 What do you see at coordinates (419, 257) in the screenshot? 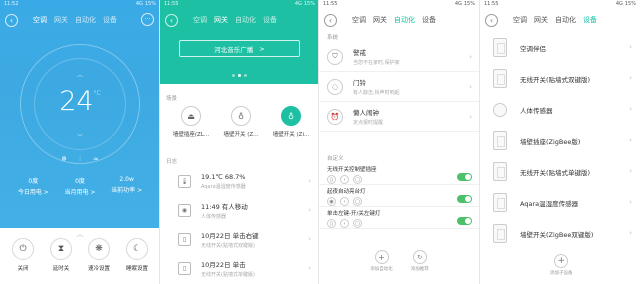
I see `refresh-icon: ↻` at bounding box center [419, 257].